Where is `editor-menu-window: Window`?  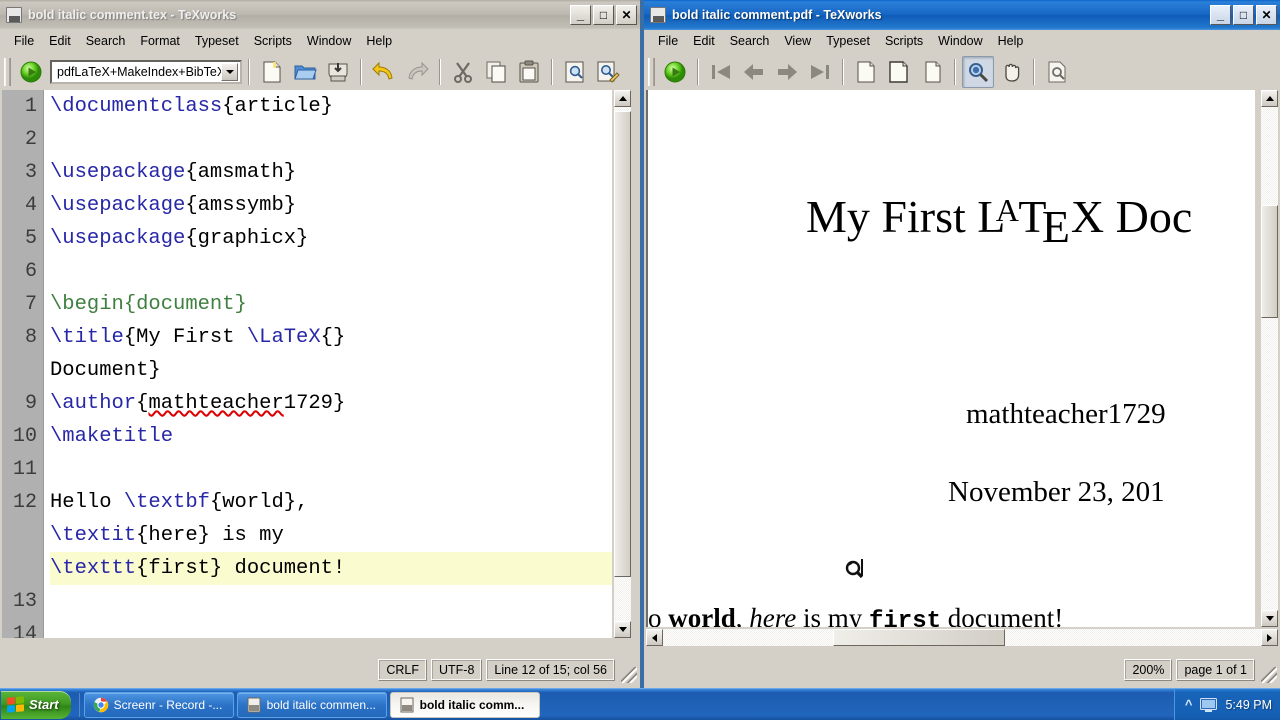
editor-menu-window: Window is located at coordinates (329, 41).